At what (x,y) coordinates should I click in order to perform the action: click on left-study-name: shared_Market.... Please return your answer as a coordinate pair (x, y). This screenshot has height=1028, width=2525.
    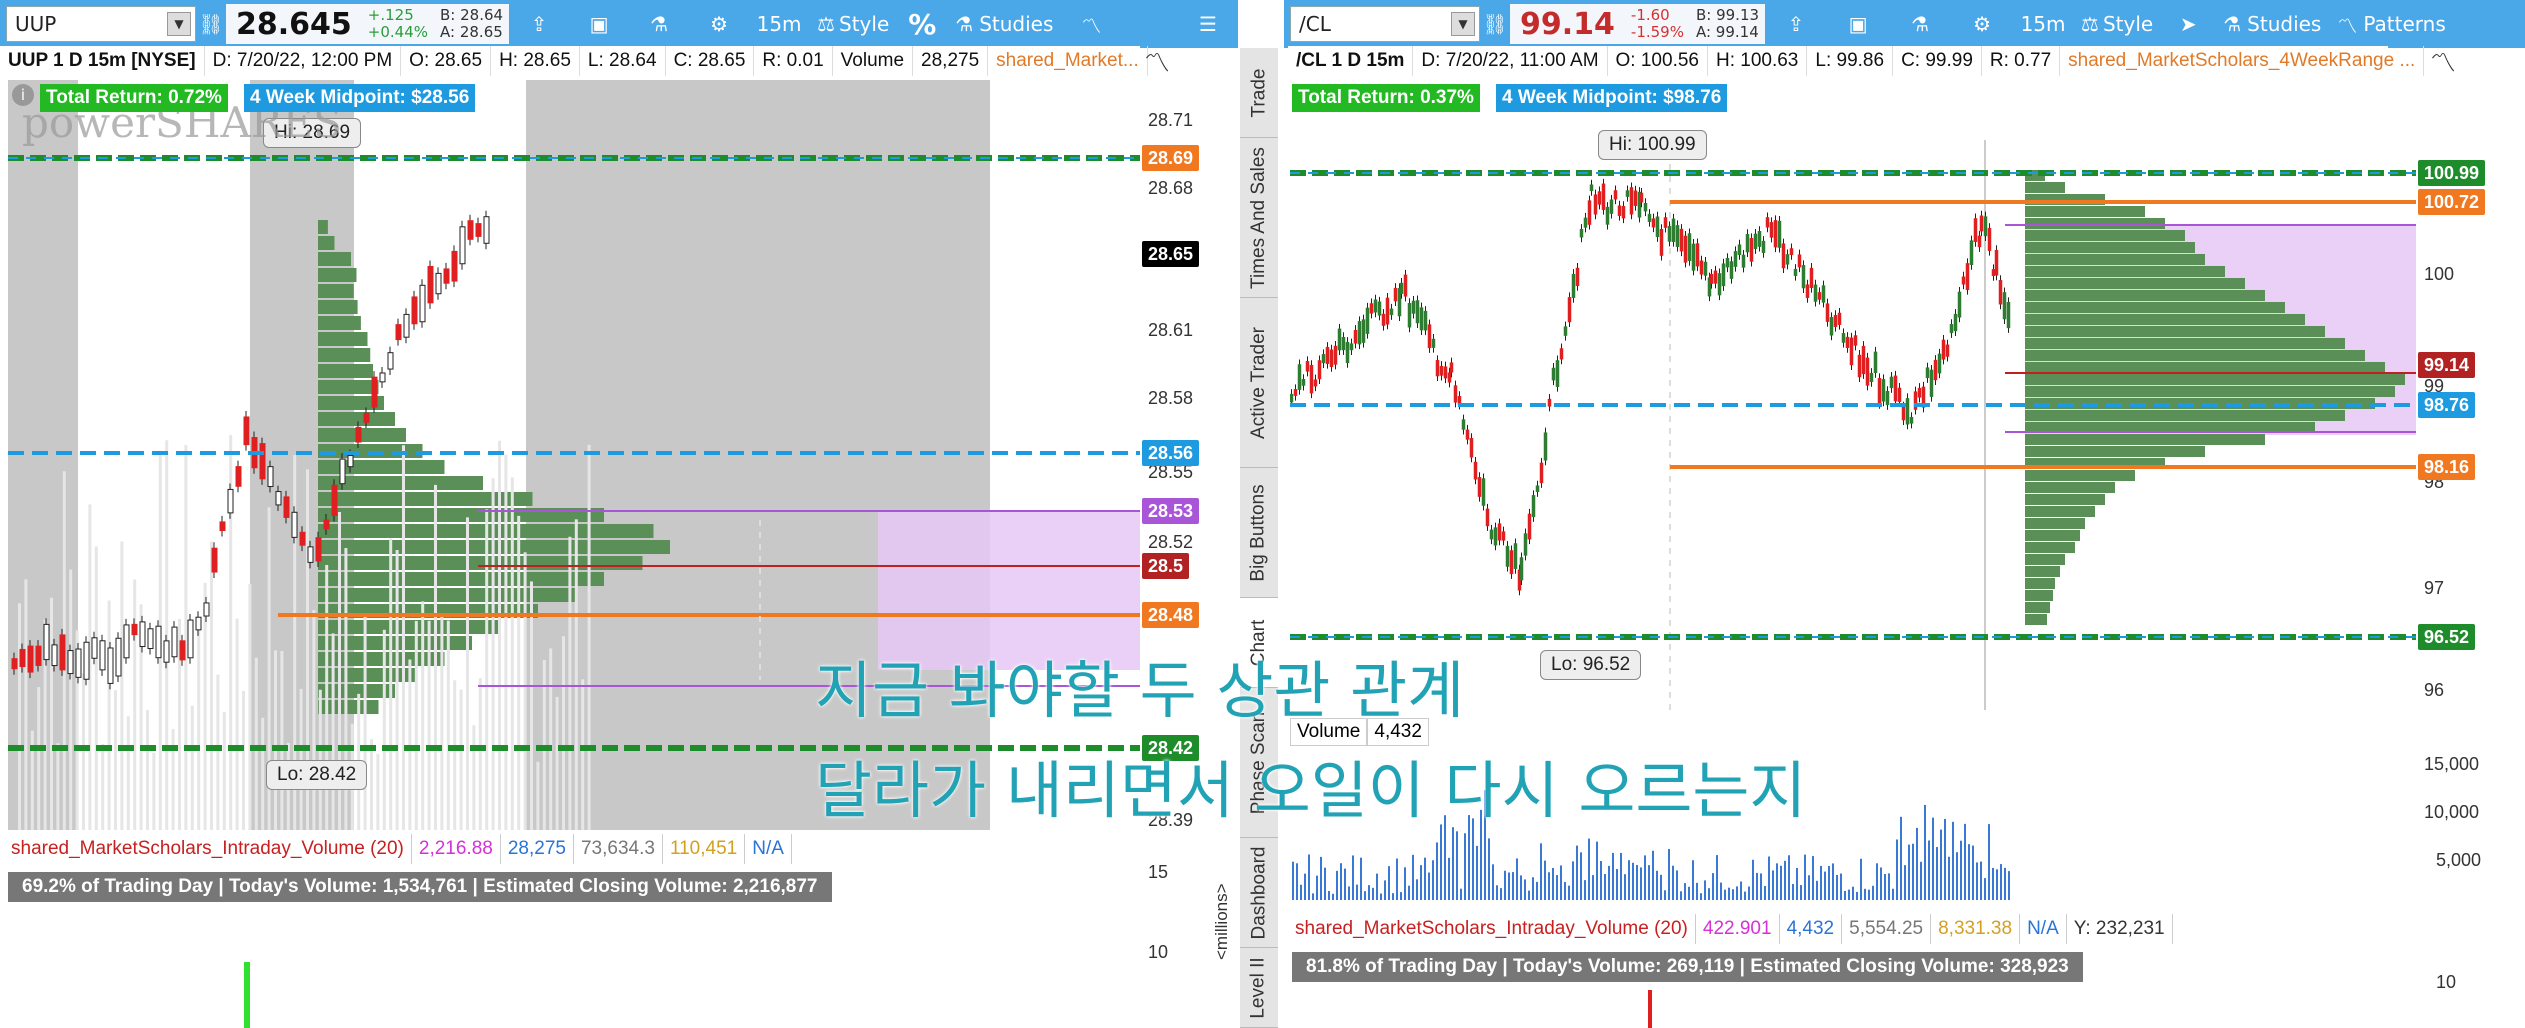
    Looking at the image, I should click on (1068, 61).